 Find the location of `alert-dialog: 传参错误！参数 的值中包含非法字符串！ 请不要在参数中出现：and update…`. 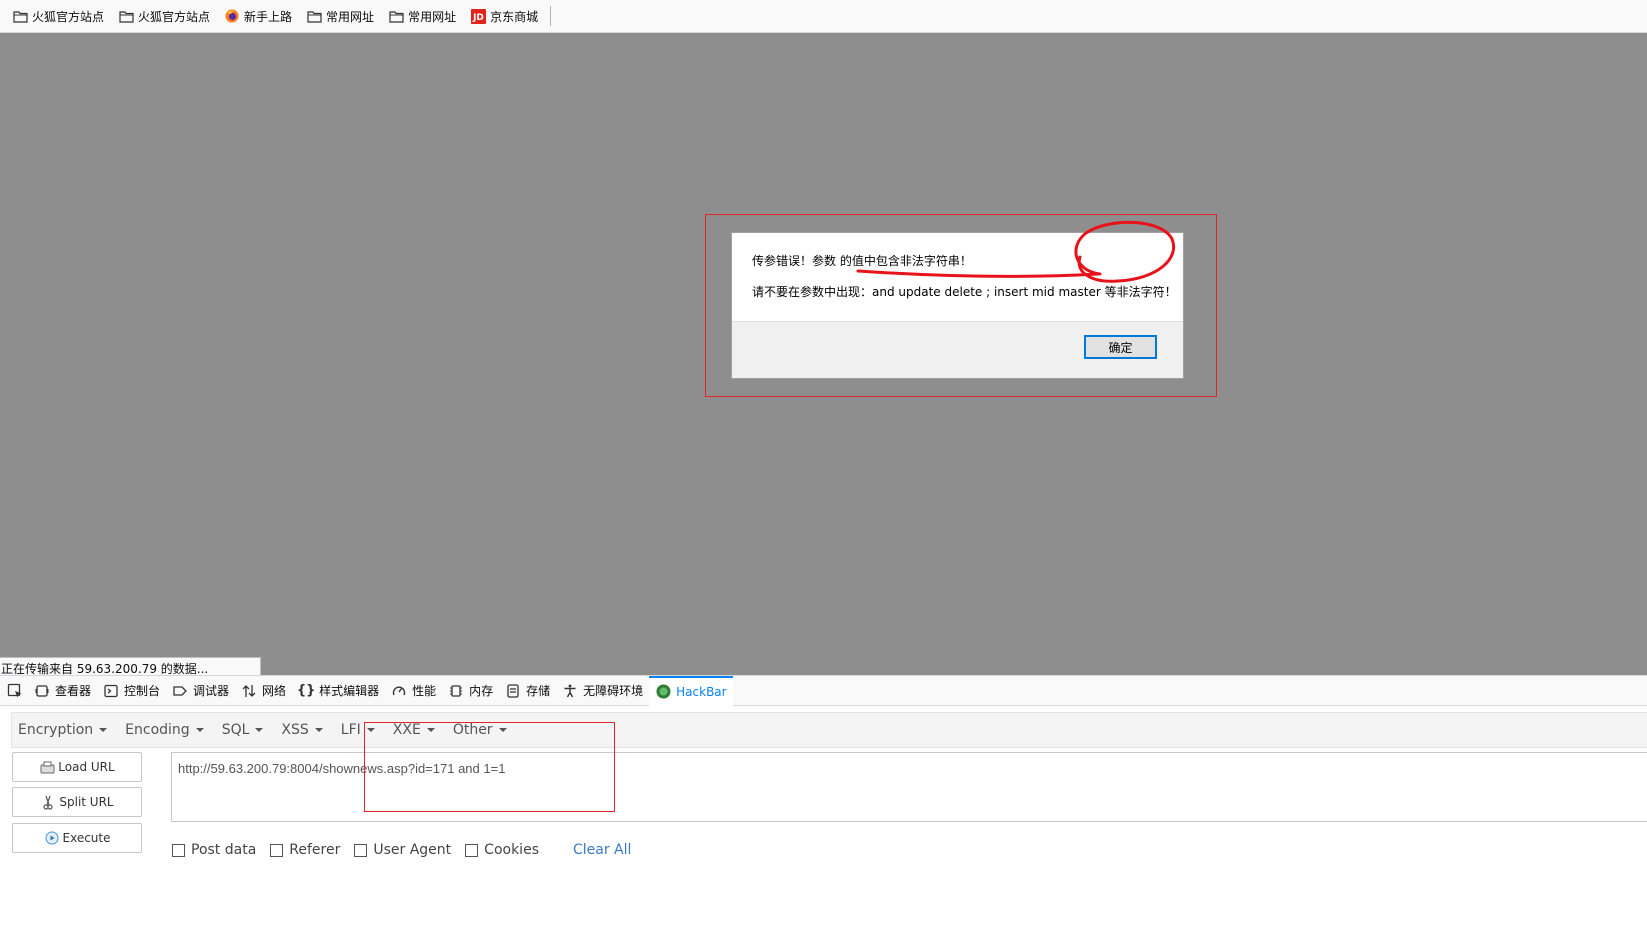

alert-dialog: 传参错误！参数 的值中包含非法字符串！ 请不要在参数中出现：and update… is located at coordinates (957, 305).